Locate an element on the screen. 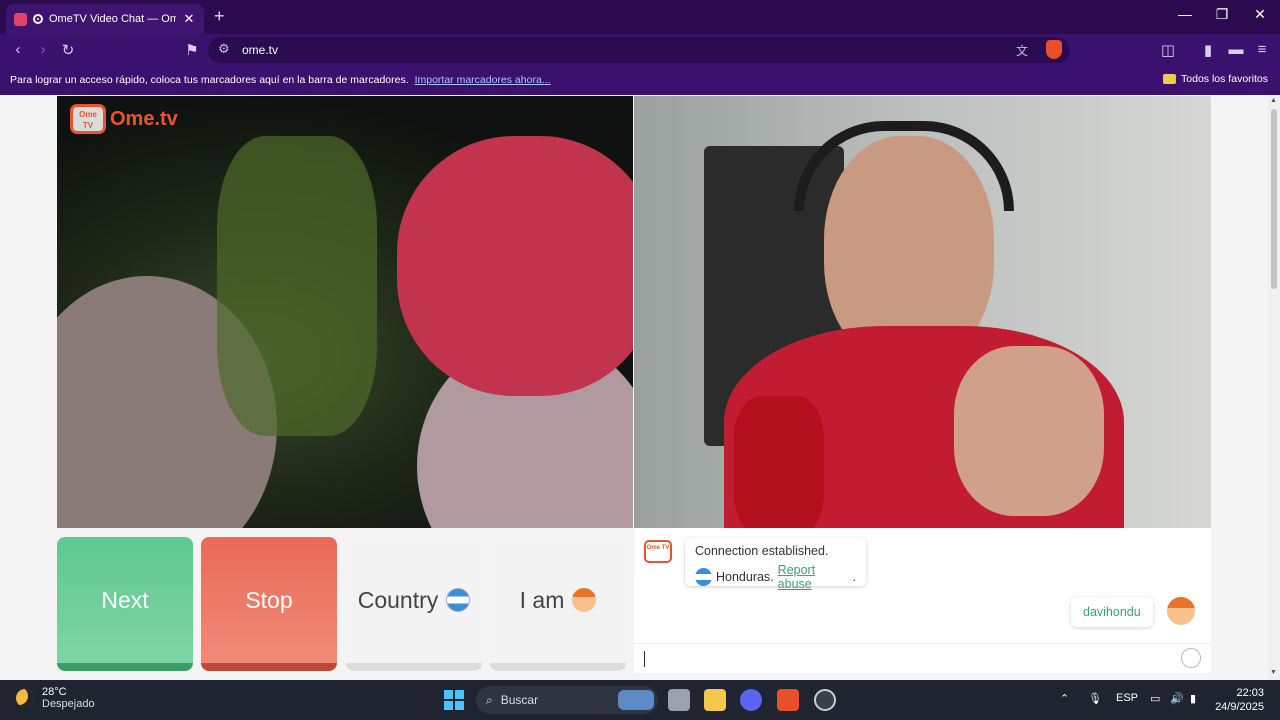 This screenshot has width=1280, height=720. scroll-up-icon: ▲ is located at coordinates (1273, 100).